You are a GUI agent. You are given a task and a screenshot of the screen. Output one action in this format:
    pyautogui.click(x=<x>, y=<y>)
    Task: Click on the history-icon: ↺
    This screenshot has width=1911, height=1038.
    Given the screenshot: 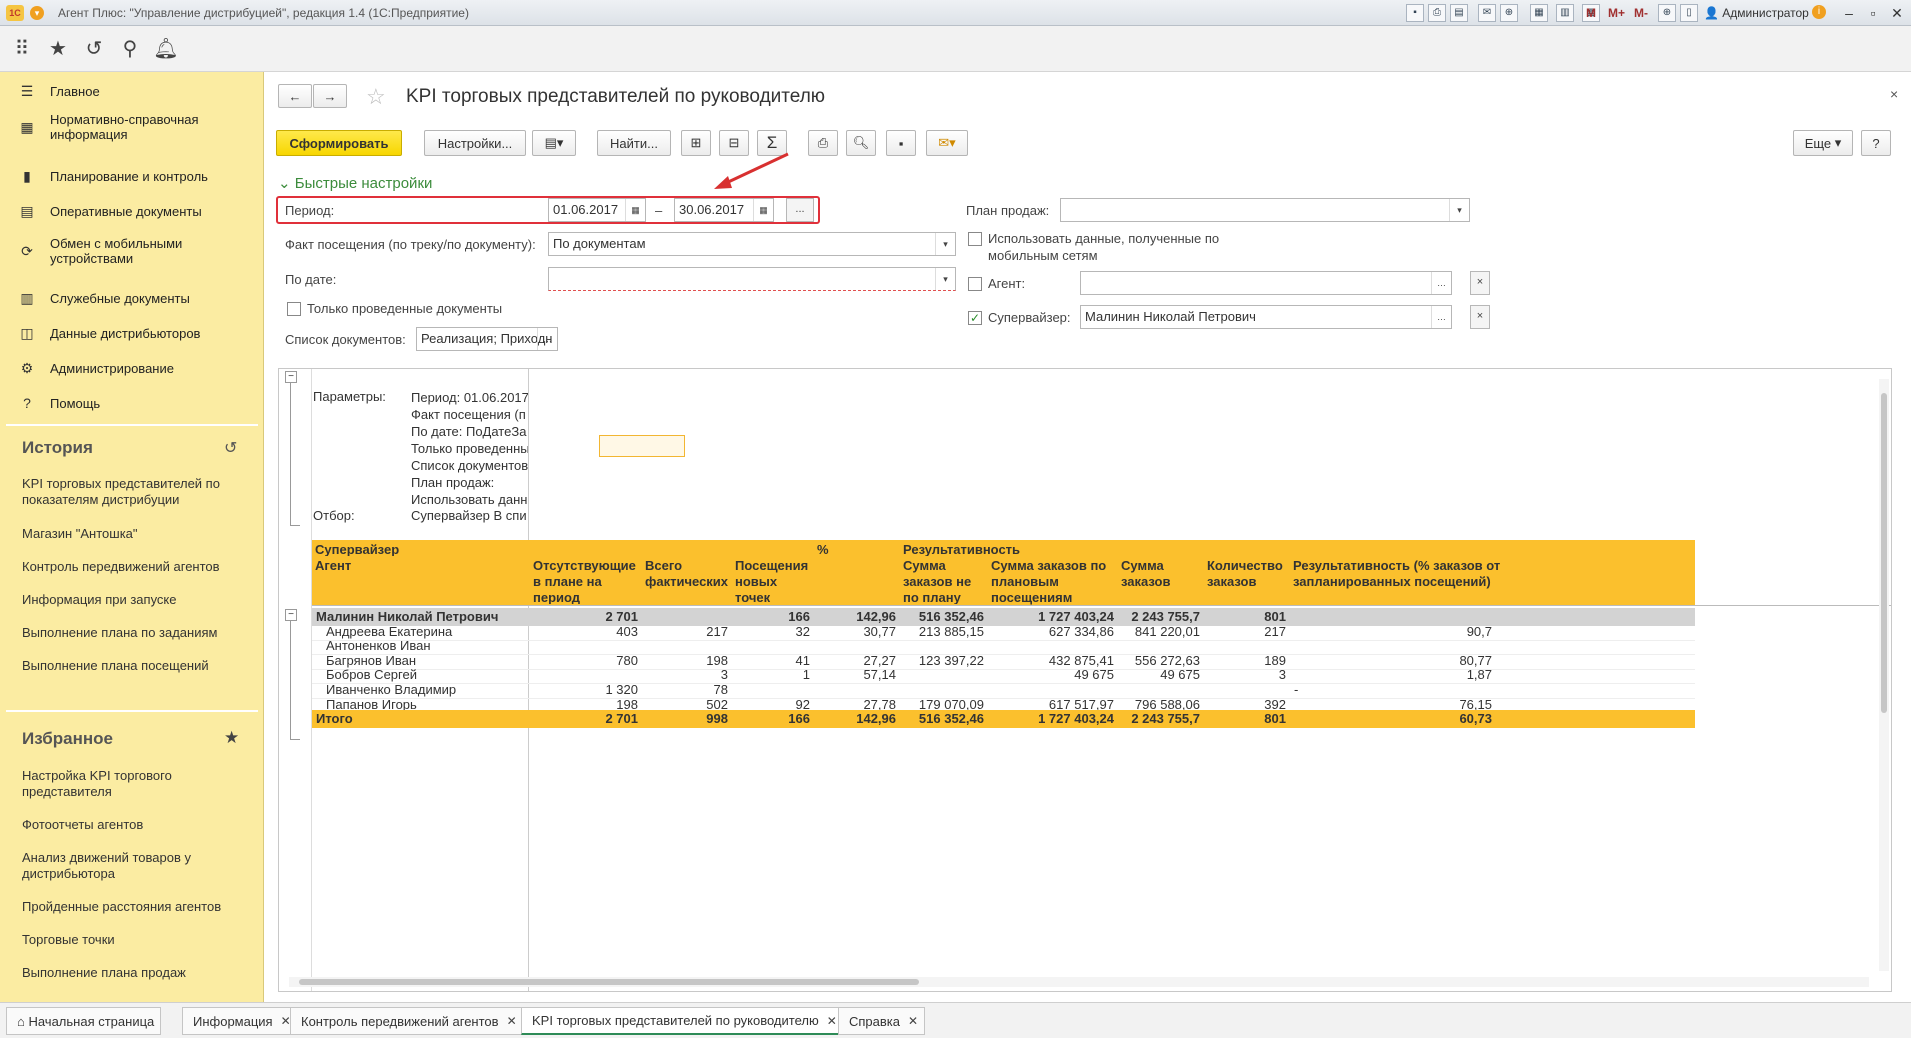 What is the action you would take?
    pyautogui.click(x=94, y=49)
    